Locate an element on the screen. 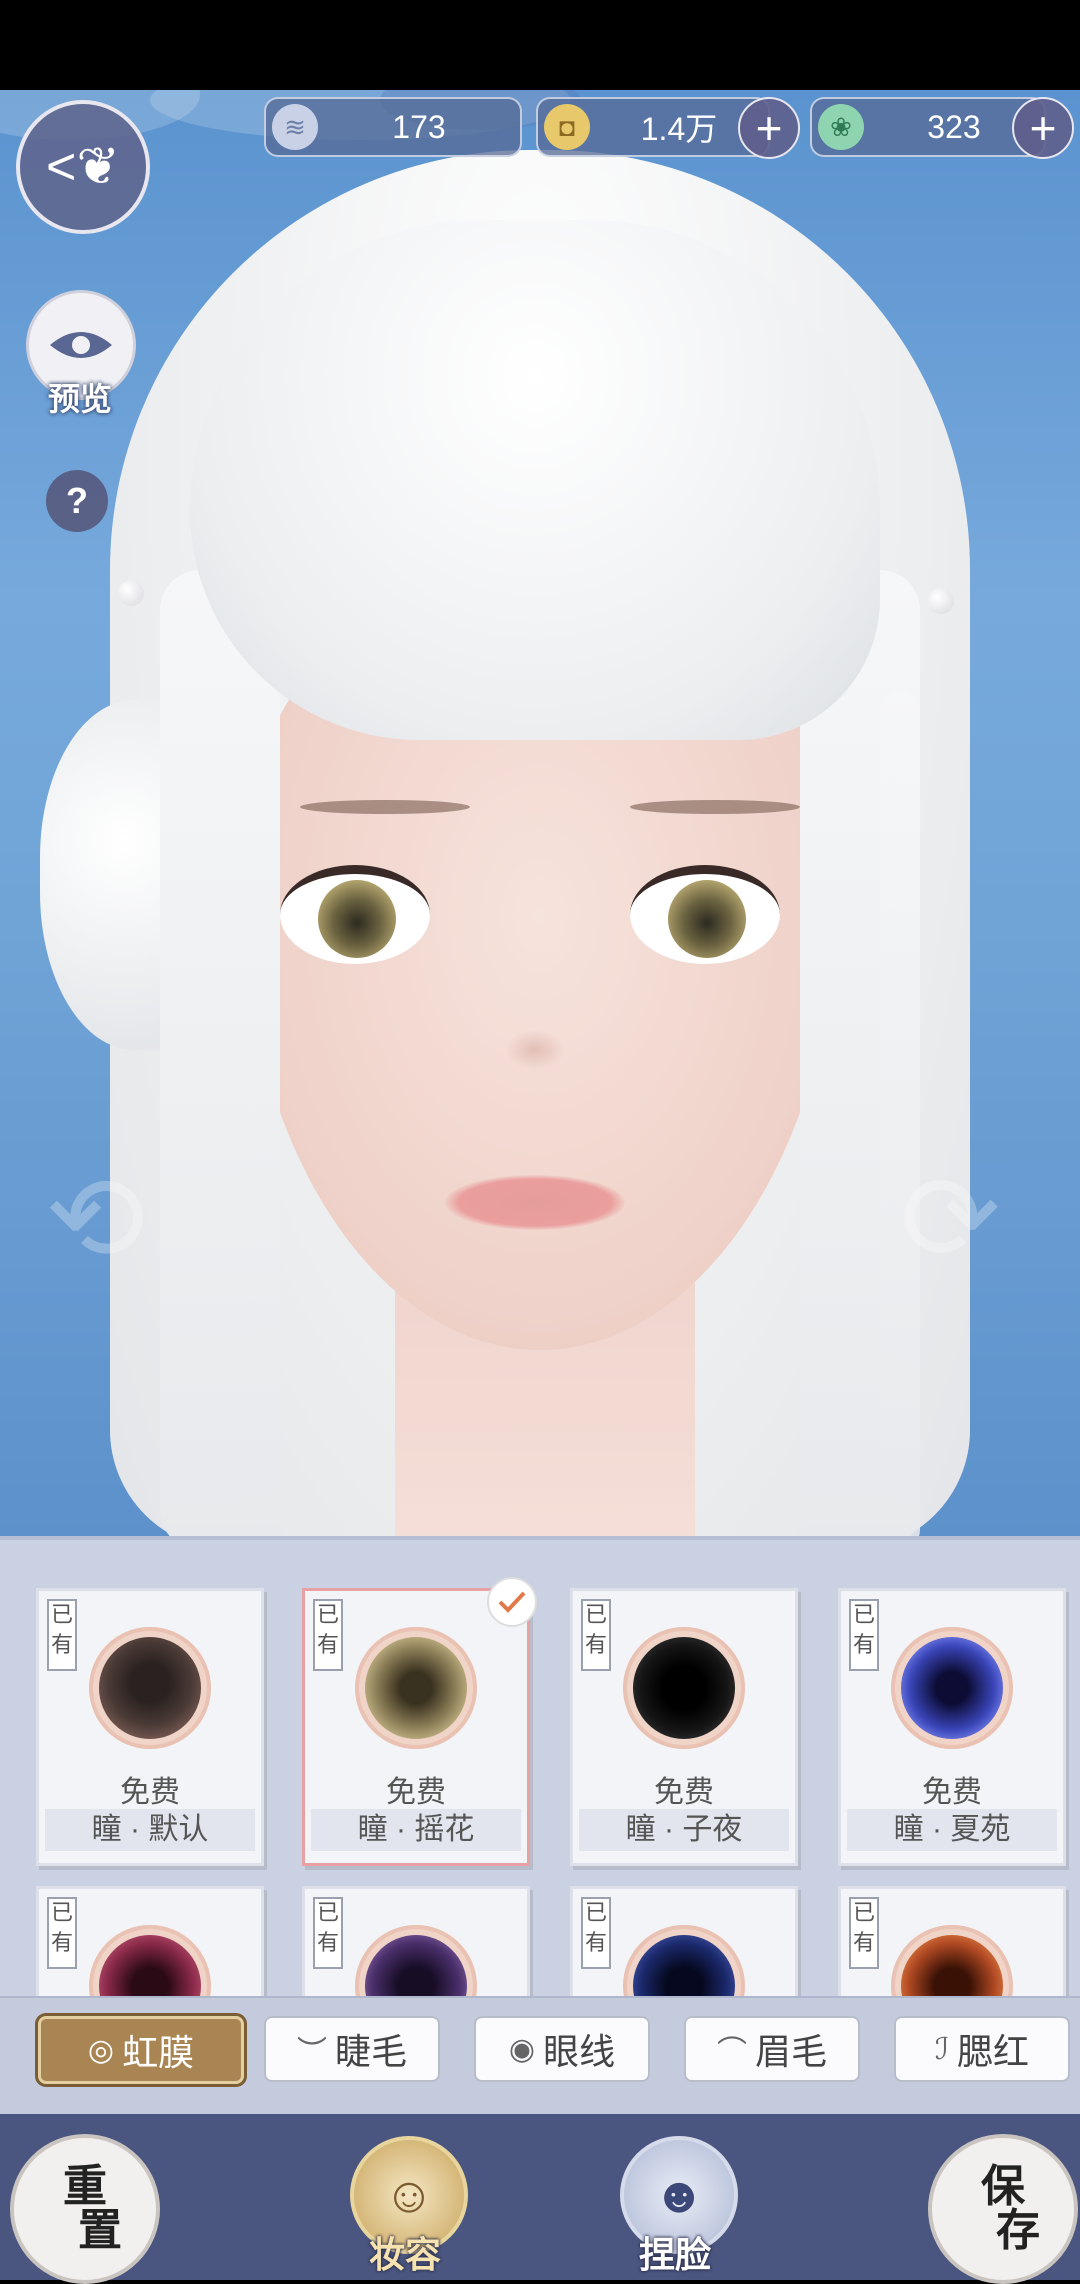 The image size is (1080, 2284). status-bar is located at coordinates (540, 45).